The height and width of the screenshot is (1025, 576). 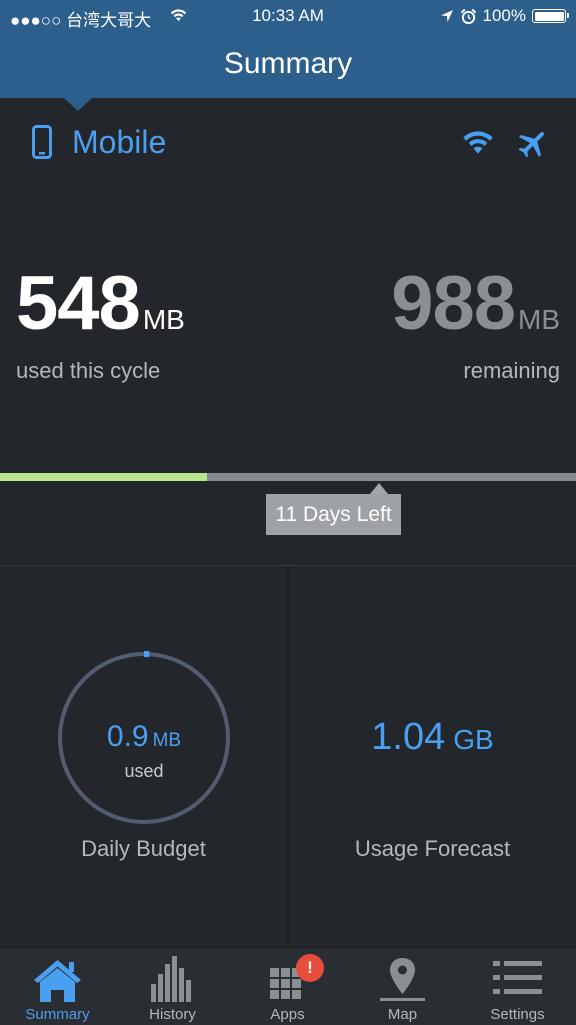 I want to click on phone-icon, so click(x=42, y=142).